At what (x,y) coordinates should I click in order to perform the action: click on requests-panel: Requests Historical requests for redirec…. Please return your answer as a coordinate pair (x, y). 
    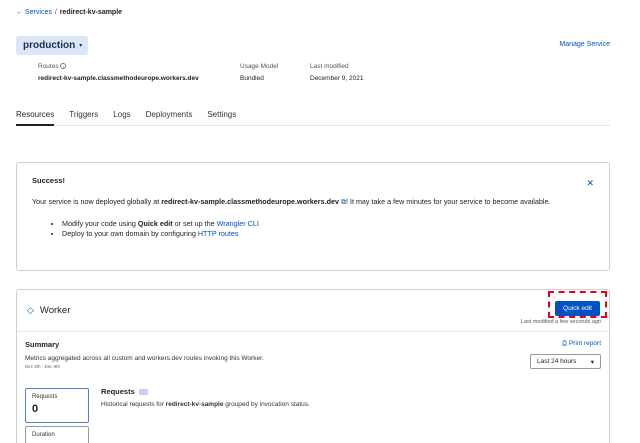
    Looking at the image, I should click on (205, 397).